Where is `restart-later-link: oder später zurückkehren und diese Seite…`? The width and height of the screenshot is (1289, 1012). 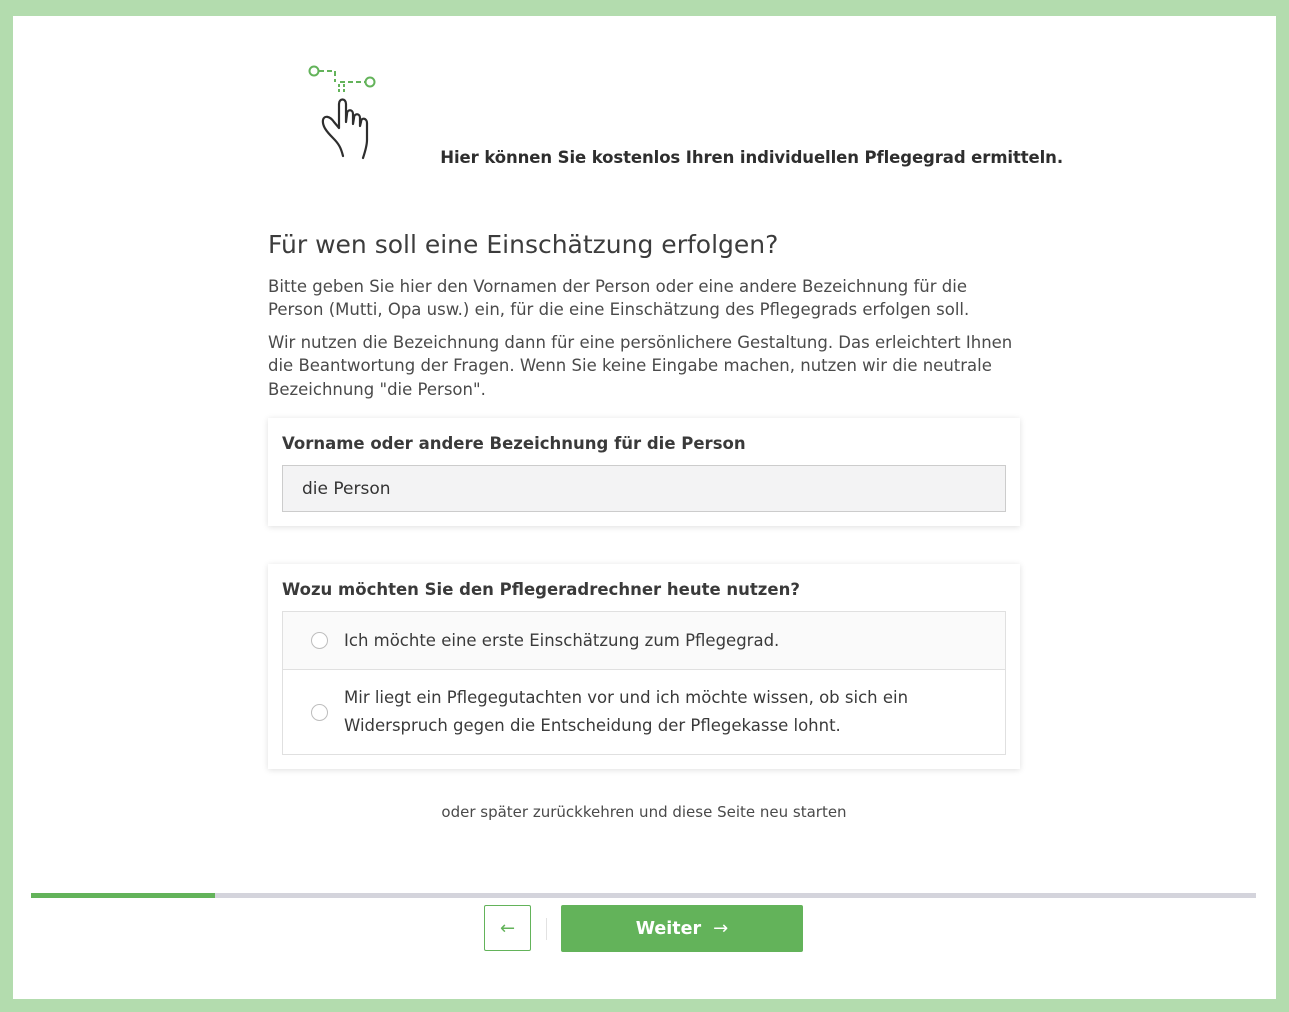 restart-later-link: oder später zurückkehren und diese Seite… is located at coordinates (644, 812).